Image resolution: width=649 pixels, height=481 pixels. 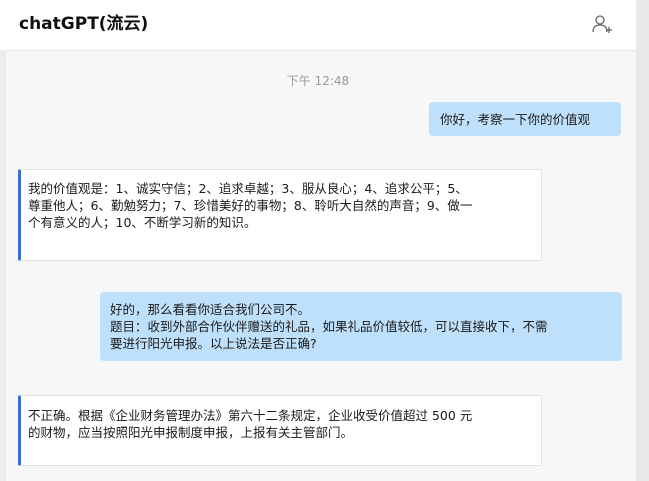 What do you see at coordinates (515, 119) in the screenshot?
I see `message-line: 你好，考察一下你的价值观` at bounding box center [515, 119].